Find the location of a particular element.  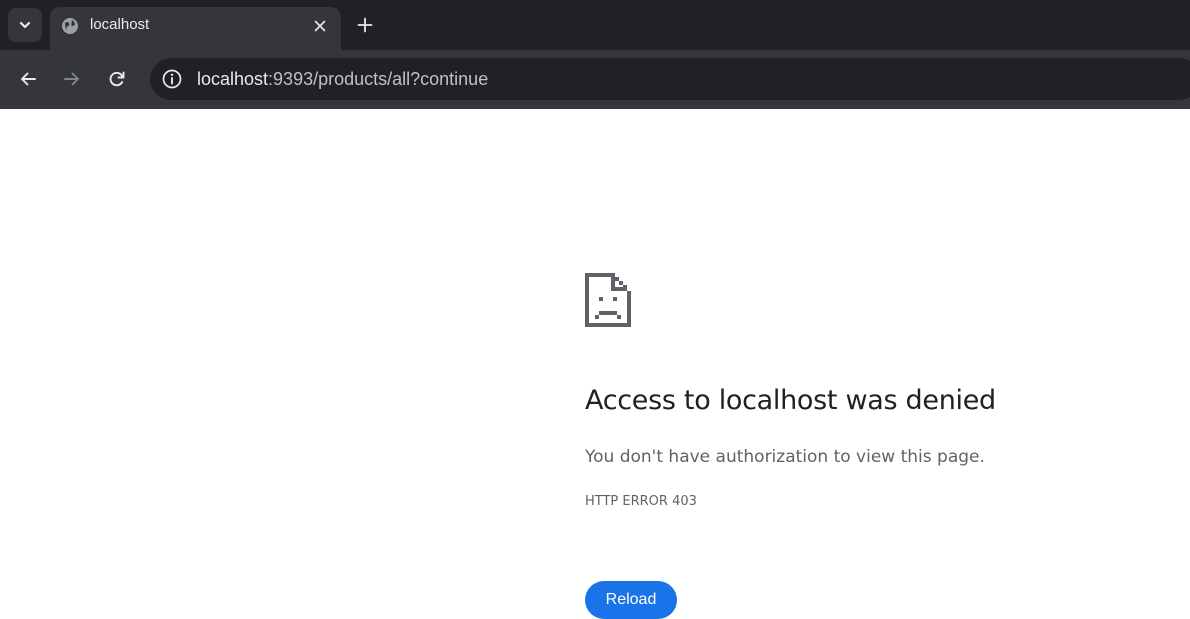

close-icon is located at coordinates (320, 26).